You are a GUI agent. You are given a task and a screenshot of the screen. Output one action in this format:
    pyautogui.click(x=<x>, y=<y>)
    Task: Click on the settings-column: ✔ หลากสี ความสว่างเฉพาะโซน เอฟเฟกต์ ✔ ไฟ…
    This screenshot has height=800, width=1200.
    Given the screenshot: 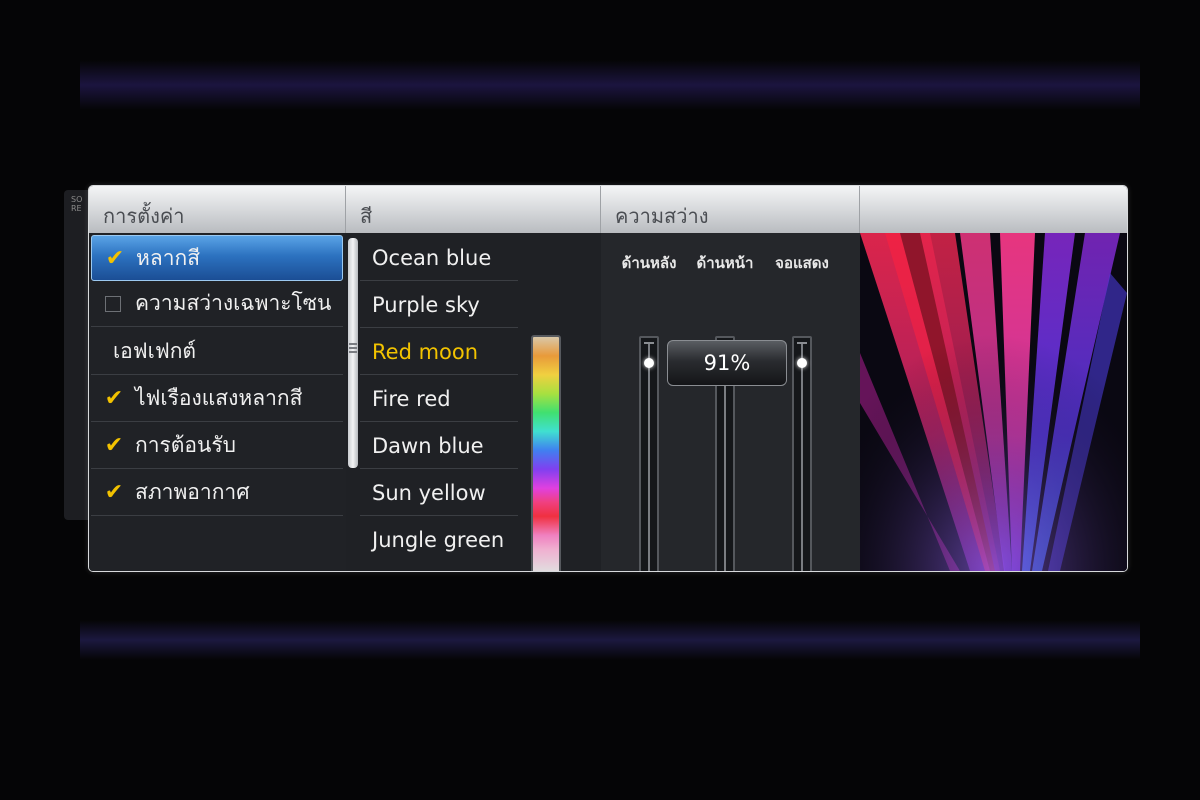 What is the action you would take?
    pyautogui.click(x=218, y=402)
    